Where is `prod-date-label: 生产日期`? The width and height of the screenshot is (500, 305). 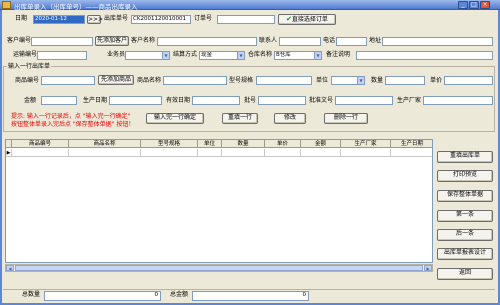 prod-date-label: 生产日期 is located at coordinates (95, 100).